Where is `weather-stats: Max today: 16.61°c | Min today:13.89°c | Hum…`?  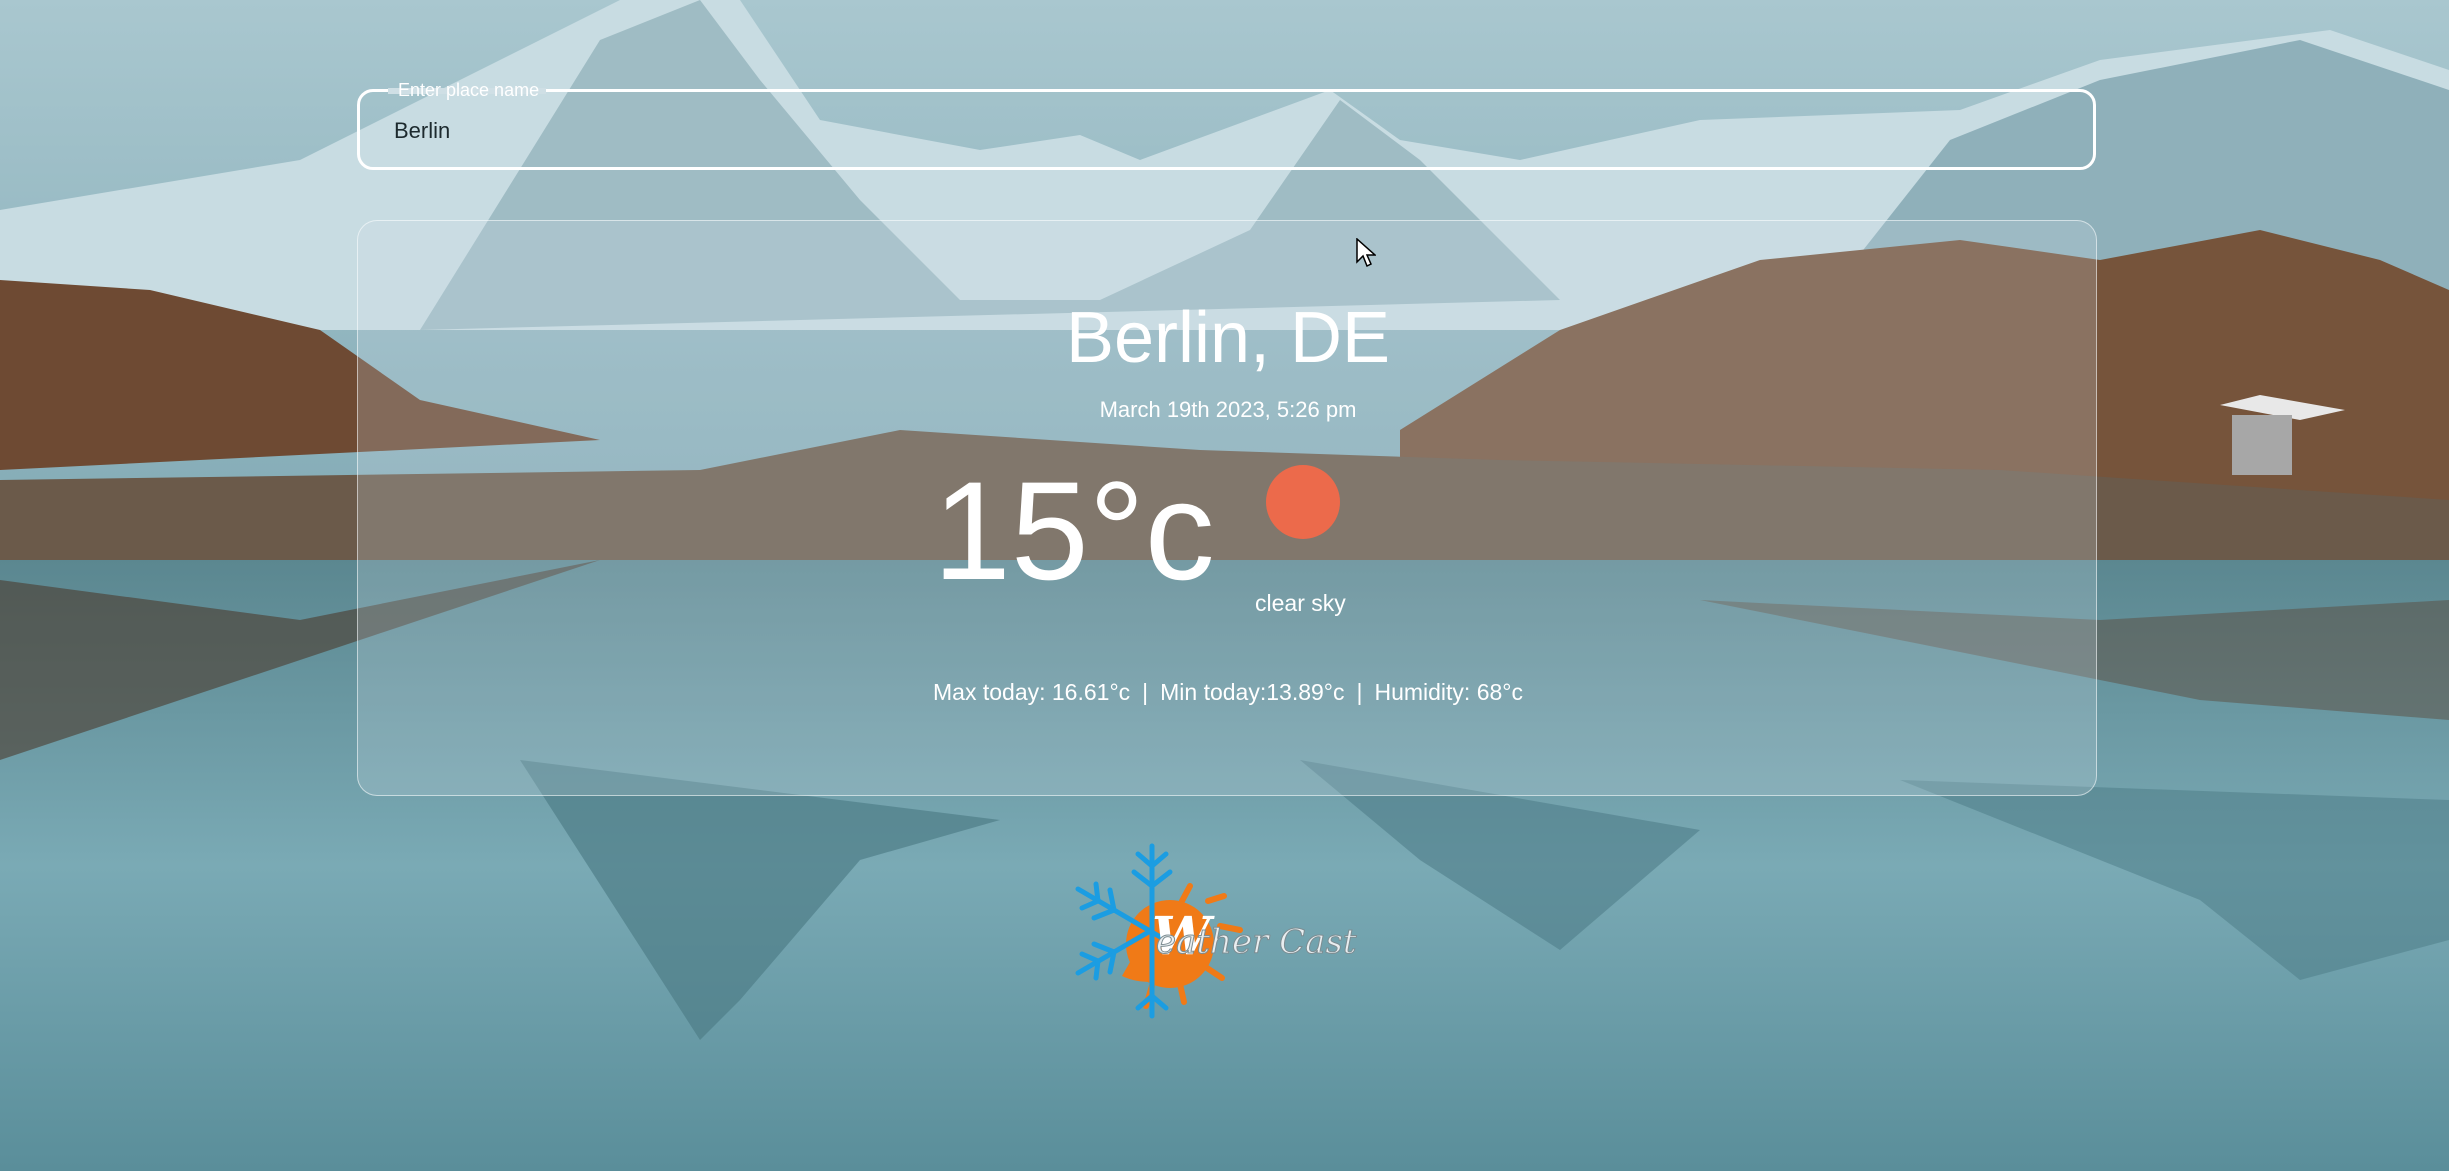
weather-stats: Max today: 16.61°c | Min today:13.89°c | Hum… is located at coordinates (1228, 692).